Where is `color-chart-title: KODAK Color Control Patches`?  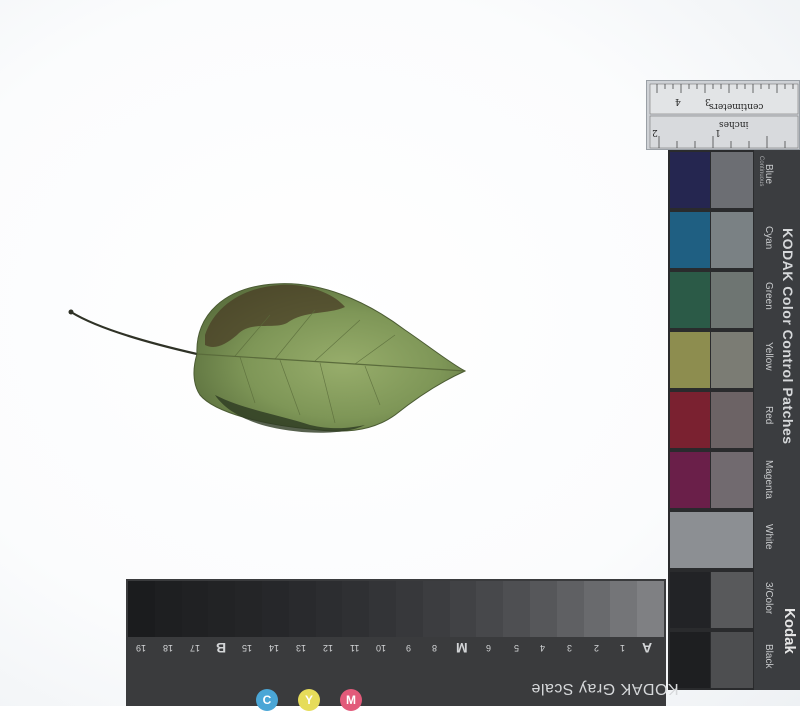
color-chart-title: KODAK Color Control Patches is located at coordinates (788, 336).